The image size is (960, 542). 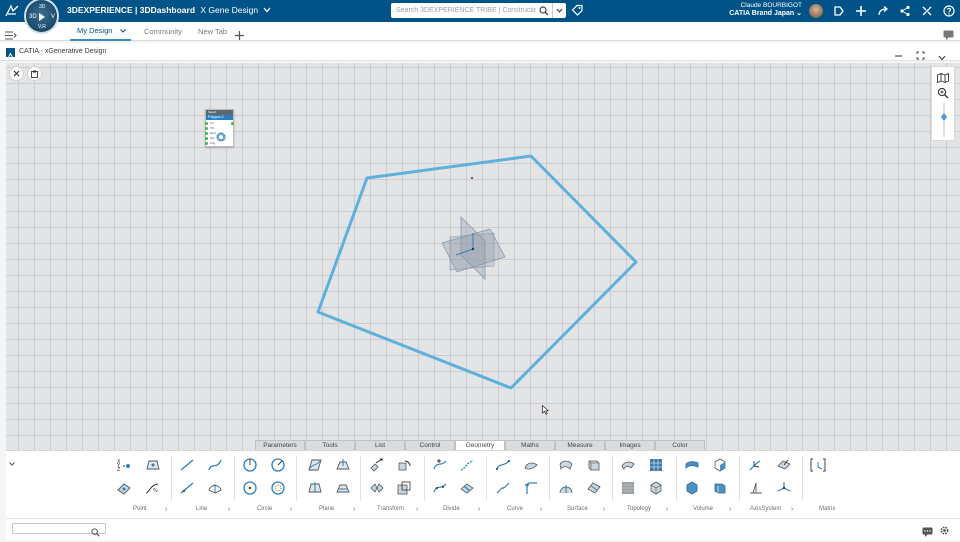 I want to click on loft-icon, so click(x=566, y=488).